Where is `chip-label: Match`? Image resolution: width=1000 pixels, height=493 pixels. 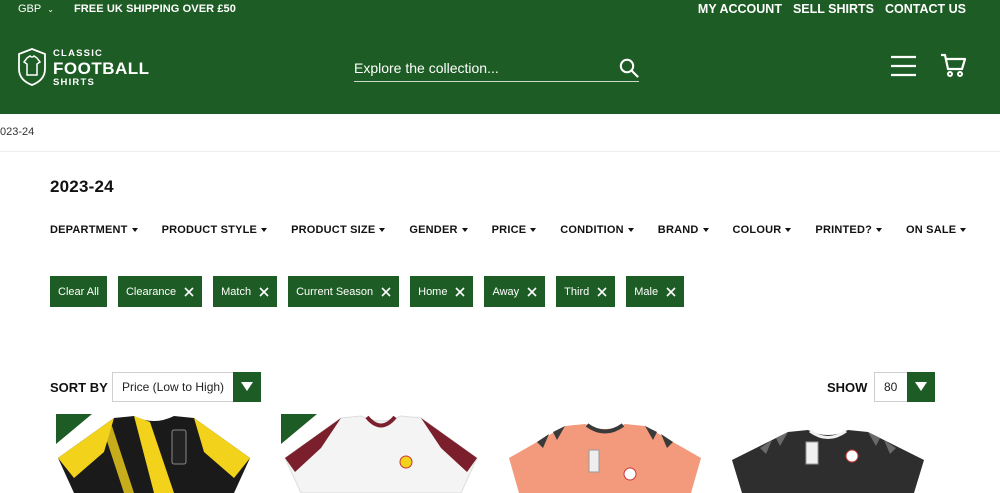 chip-label: Match is located at coordinates (236, 291).